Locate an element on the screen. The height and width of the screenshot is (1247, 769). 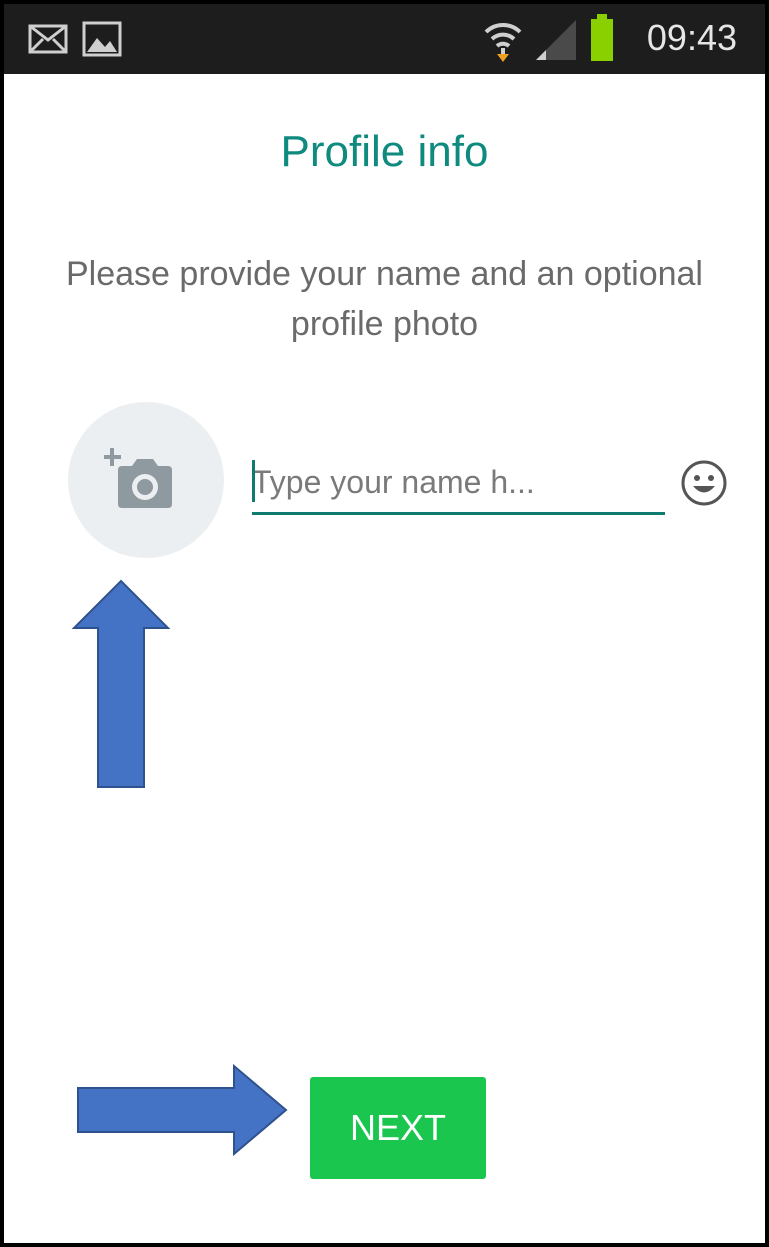
name-input is located at coordinates (458, 482).